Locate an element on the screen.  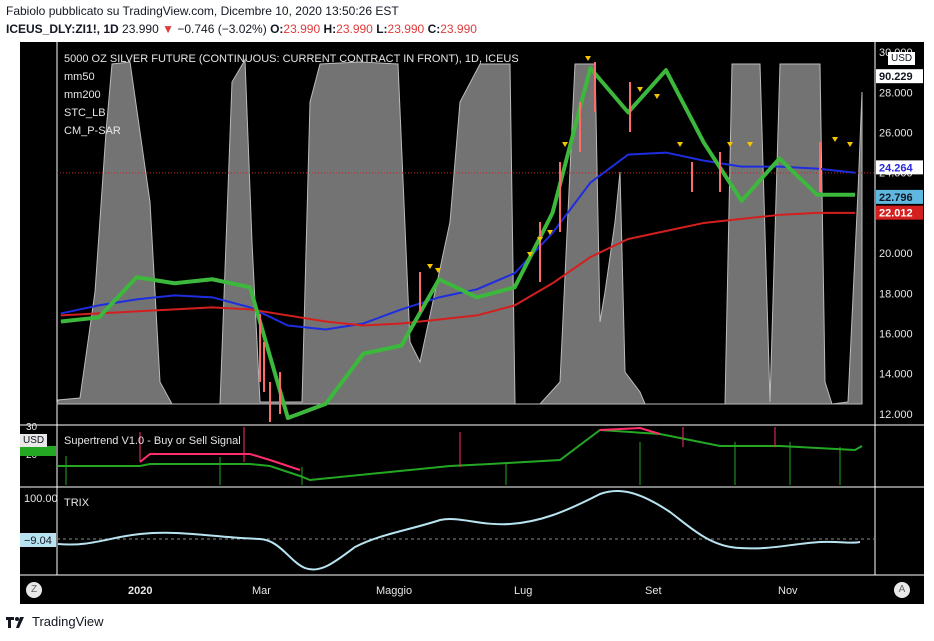
last-price: 23.990 is located at coordinates (140, 29).